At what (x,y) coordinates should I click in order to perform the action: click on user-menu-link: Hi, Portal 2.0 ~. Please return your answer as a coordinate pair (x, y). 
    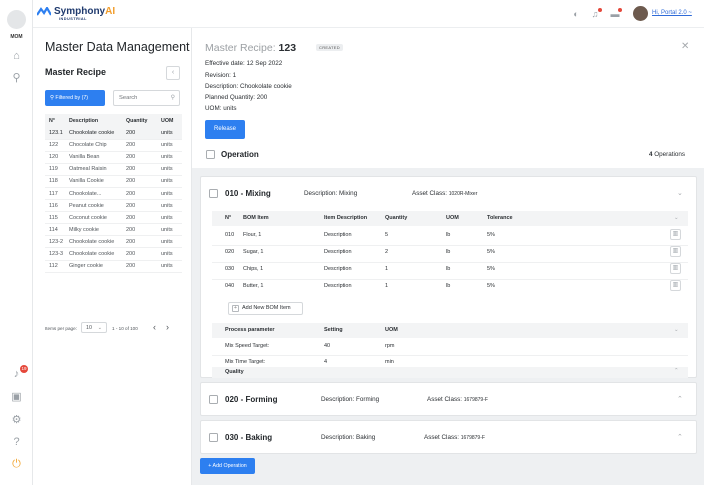
    Looking at the image, I should click on (672, 13).